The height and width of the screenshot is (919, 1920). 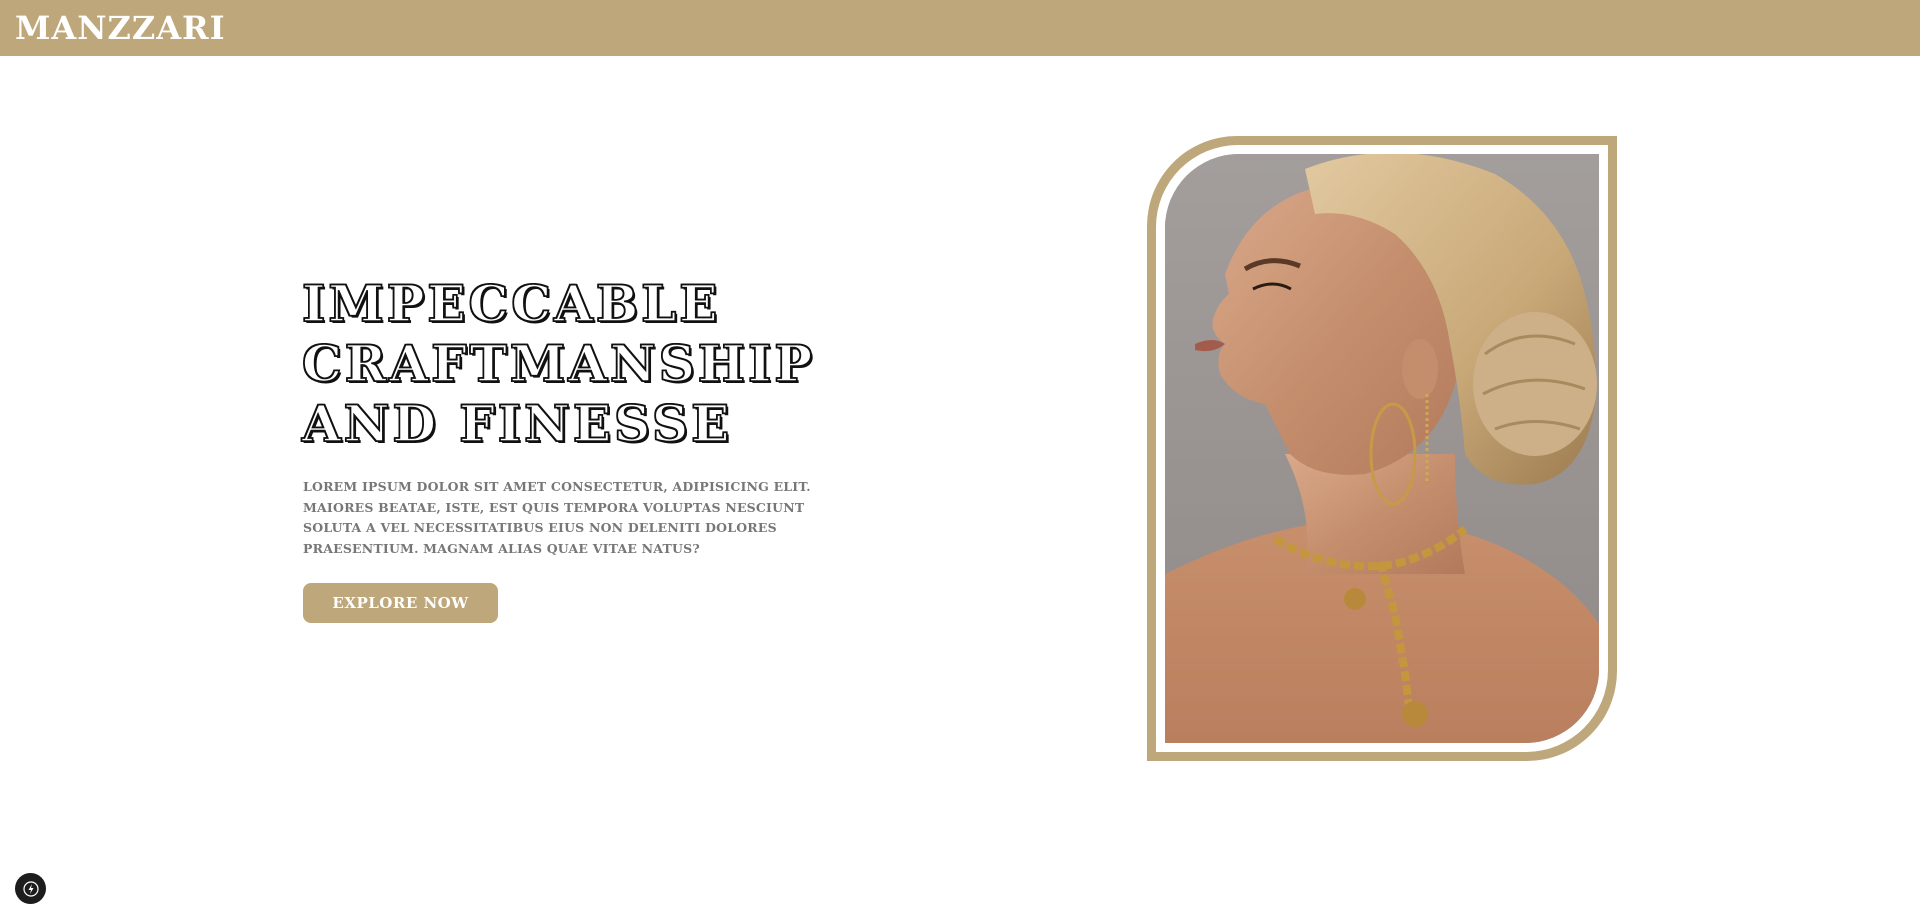 What do you see at coordinates (120, 28) in the screenshot?
I see `brand-logo: MANZZARI` at bounding box center [120, 28].